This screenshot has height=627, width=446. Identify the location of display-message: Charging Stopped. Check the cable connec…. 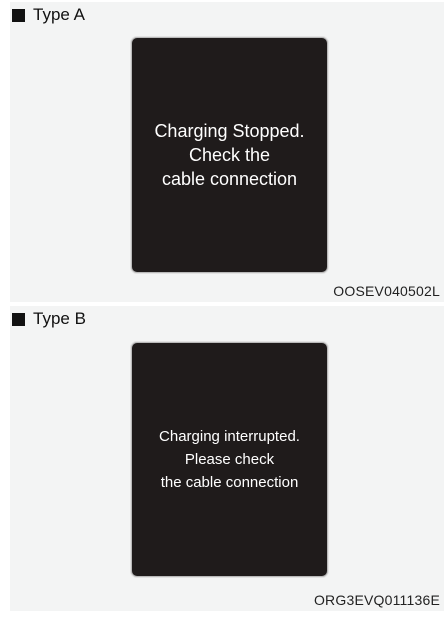
(229, 155).